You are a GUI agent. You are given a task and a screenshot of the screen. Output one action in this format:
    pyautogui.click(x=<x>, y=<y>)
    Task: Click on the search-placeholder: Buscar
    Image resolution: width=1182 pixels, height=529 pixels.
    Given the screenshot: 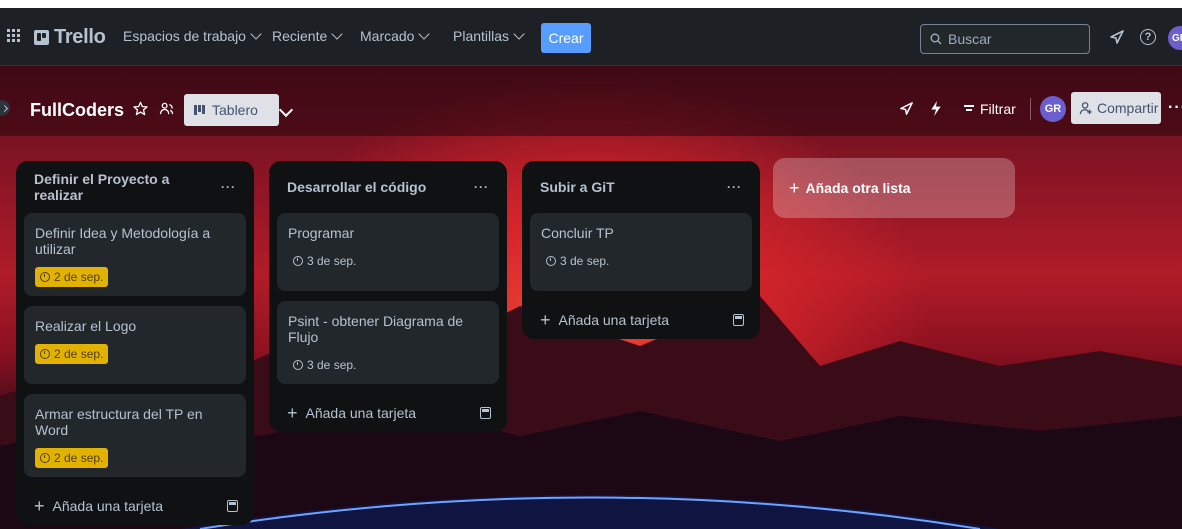 What is the action you would take?
    pyautogui.click(x=970, y=39)
    